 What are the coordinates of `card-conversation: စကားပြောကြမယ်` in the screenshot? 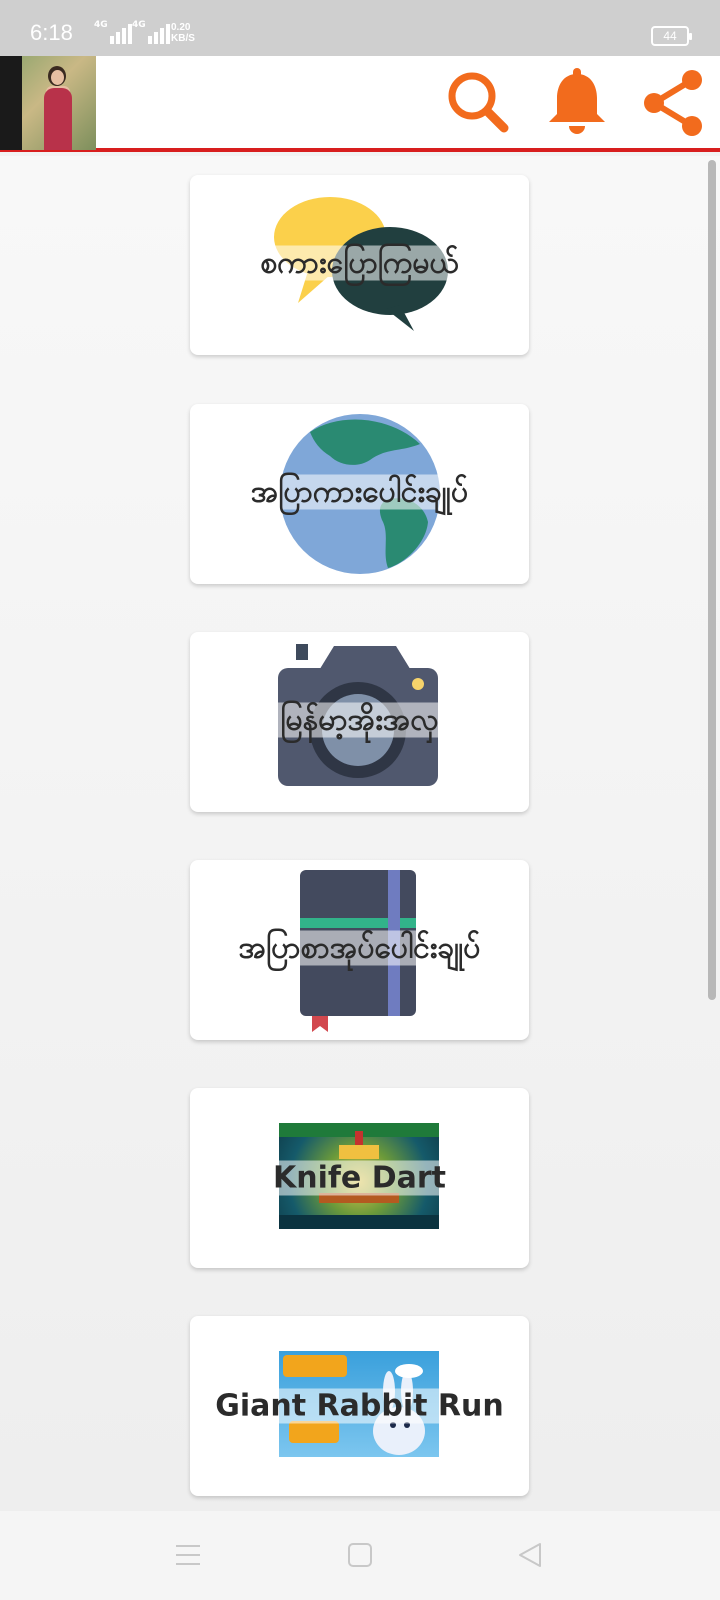 It's located at (359, 265).